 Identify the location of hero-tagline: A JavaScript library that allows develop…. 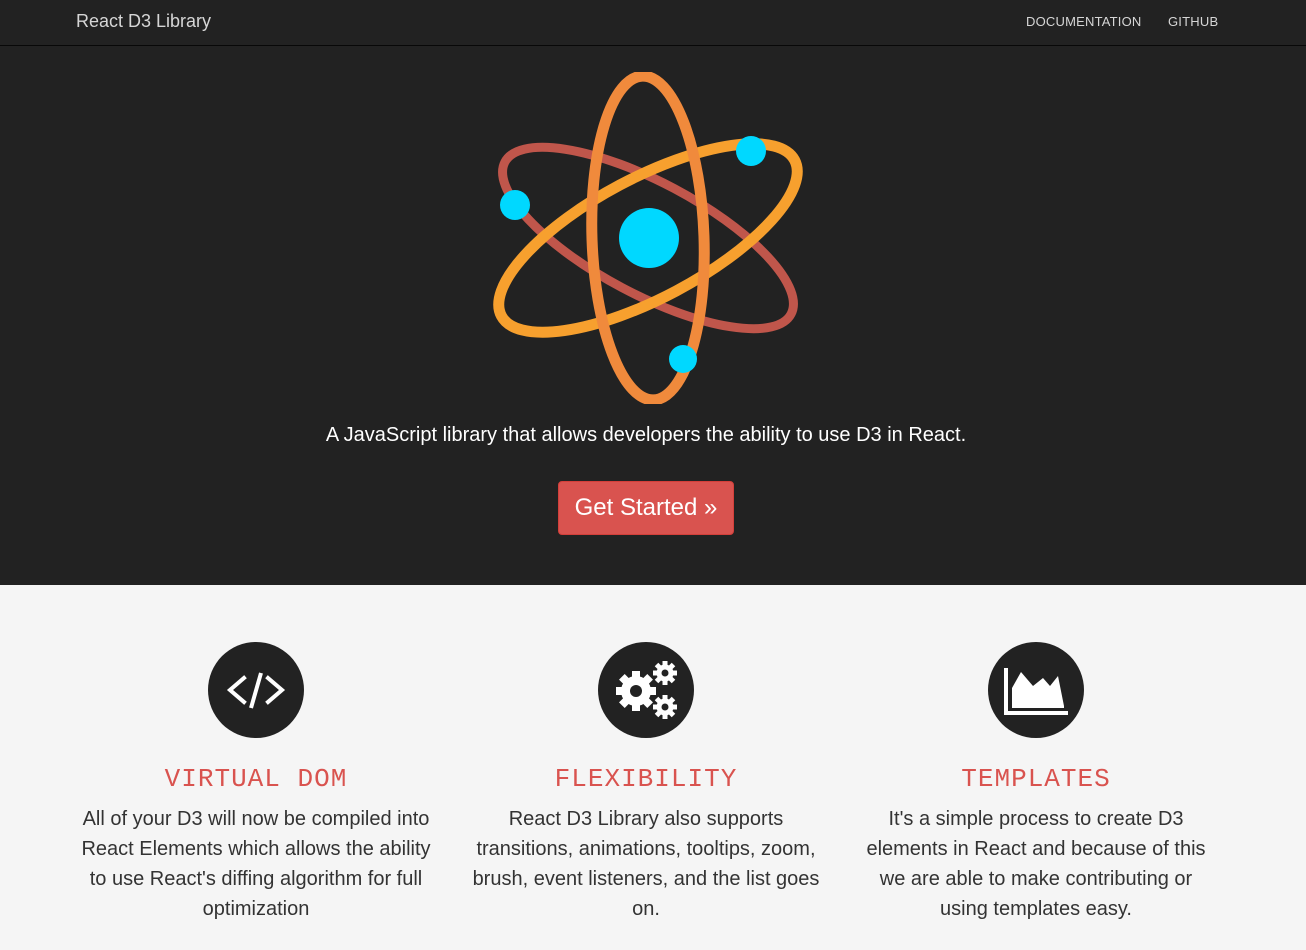
(646, 435).